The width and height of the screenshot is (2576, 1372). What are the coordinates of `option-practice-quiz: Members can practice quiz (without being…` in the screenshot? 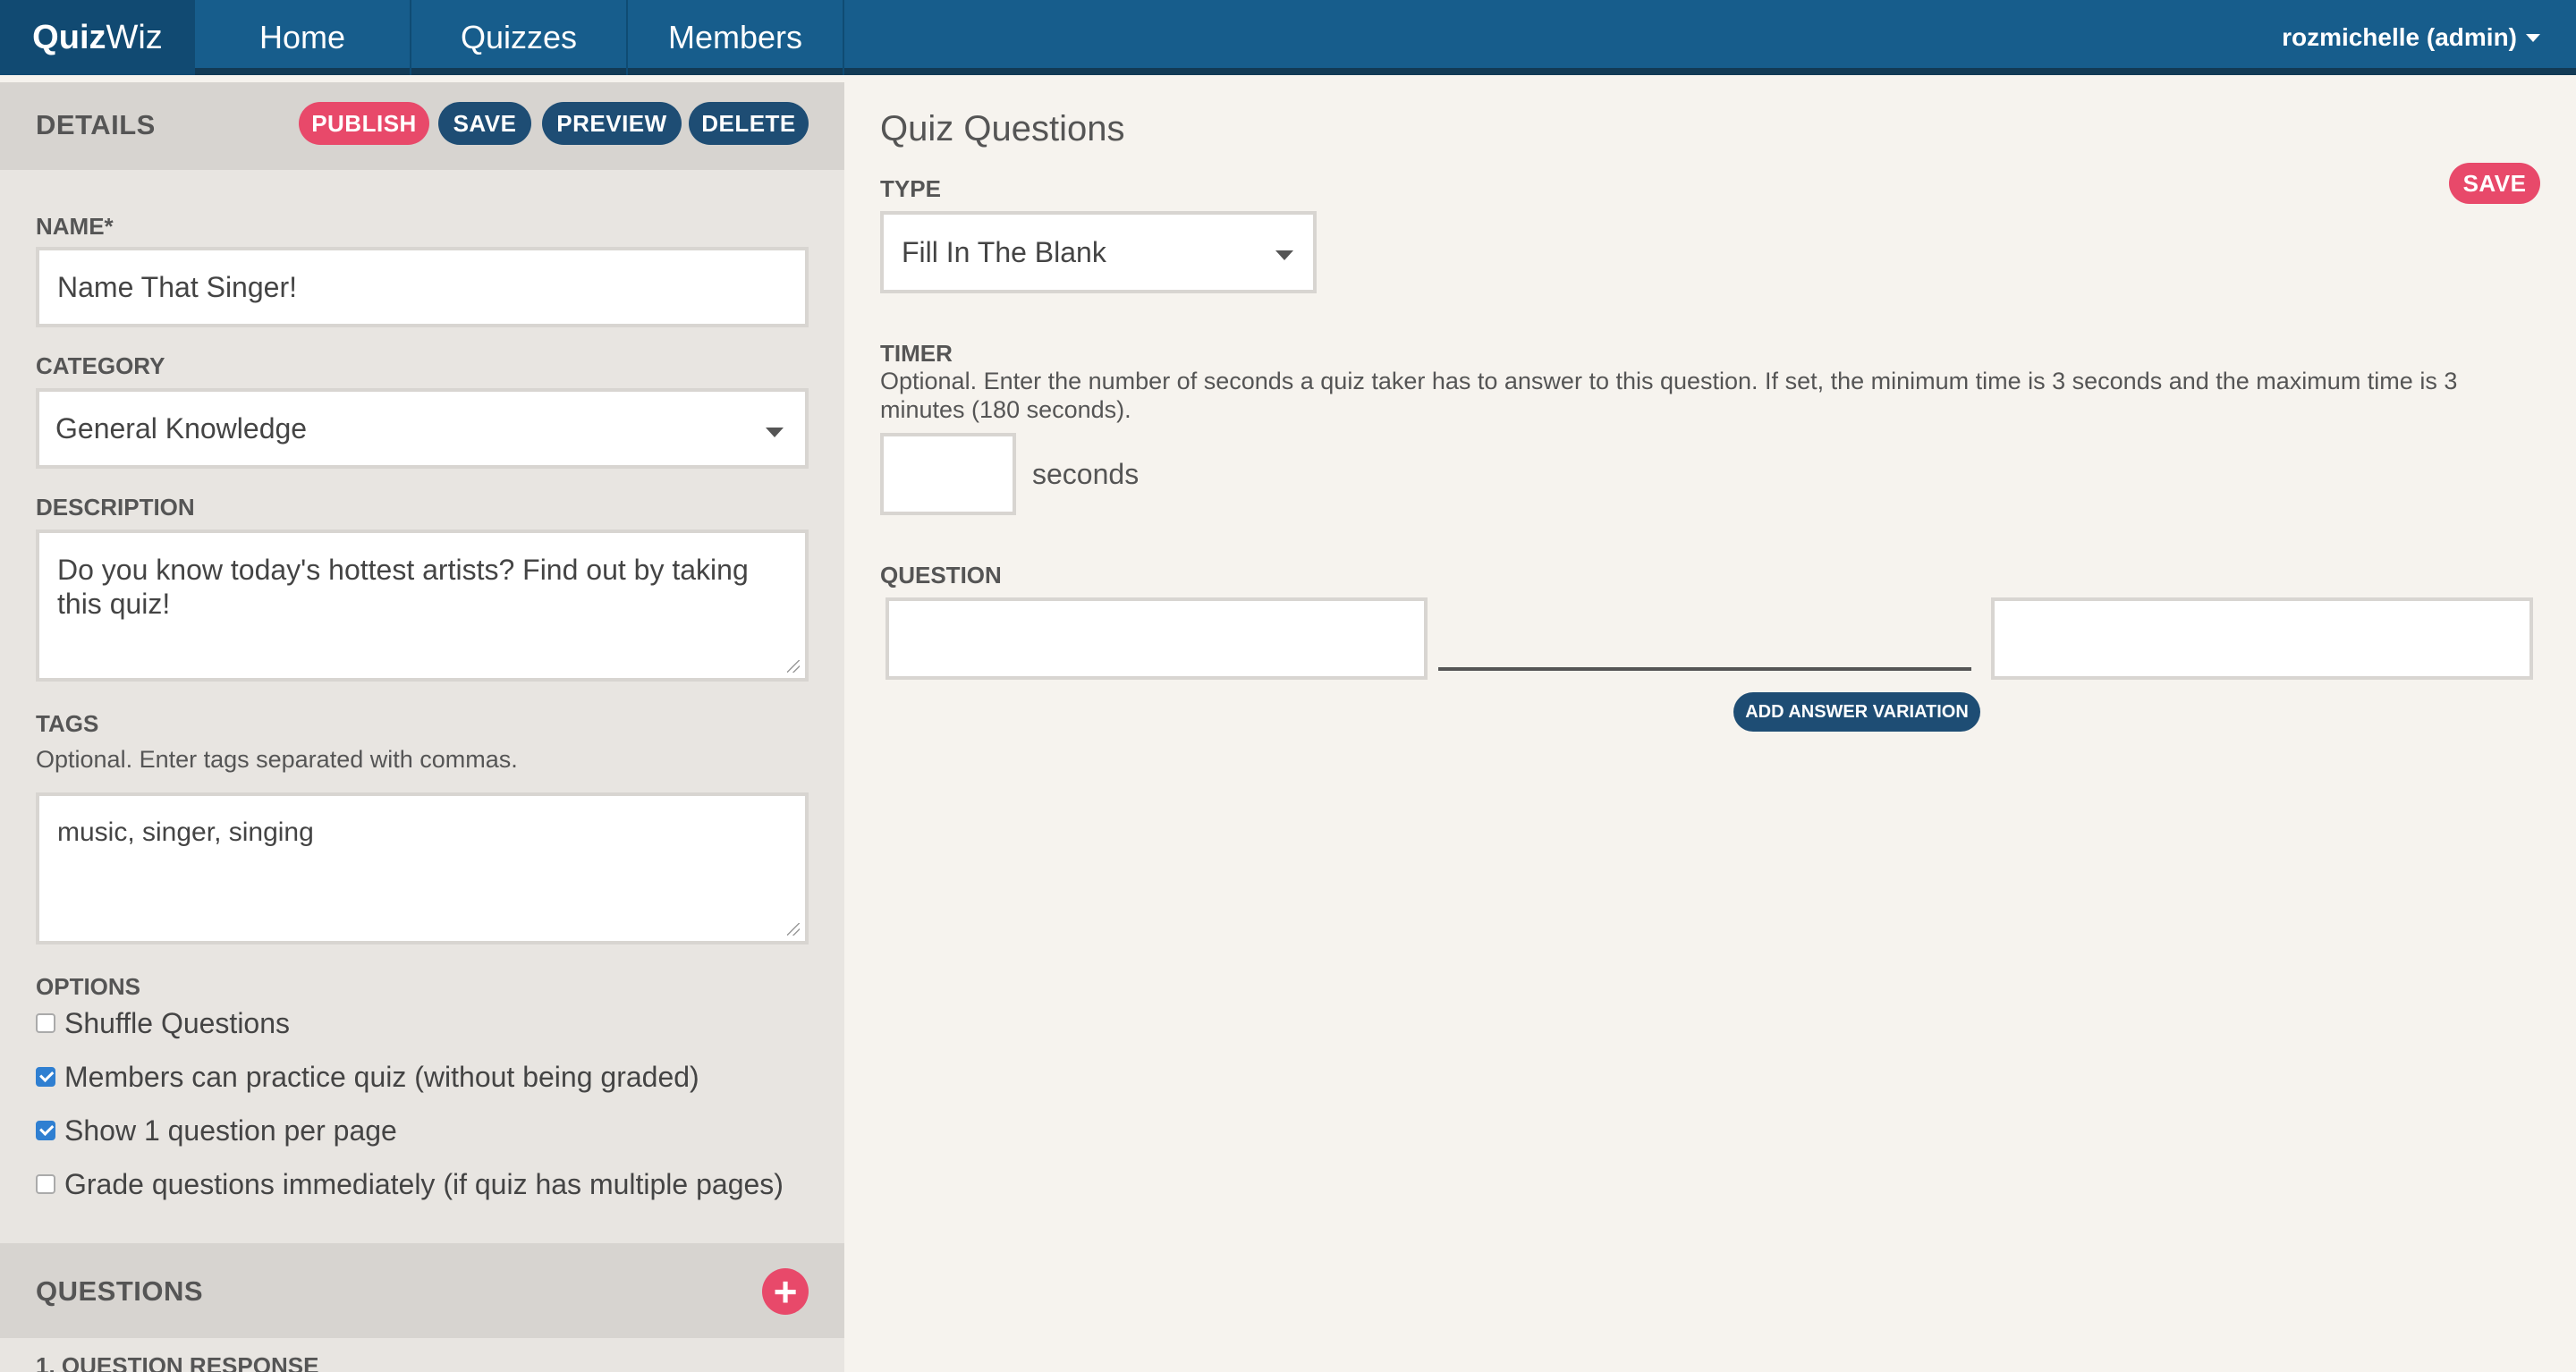 It's located at (367, 1077).